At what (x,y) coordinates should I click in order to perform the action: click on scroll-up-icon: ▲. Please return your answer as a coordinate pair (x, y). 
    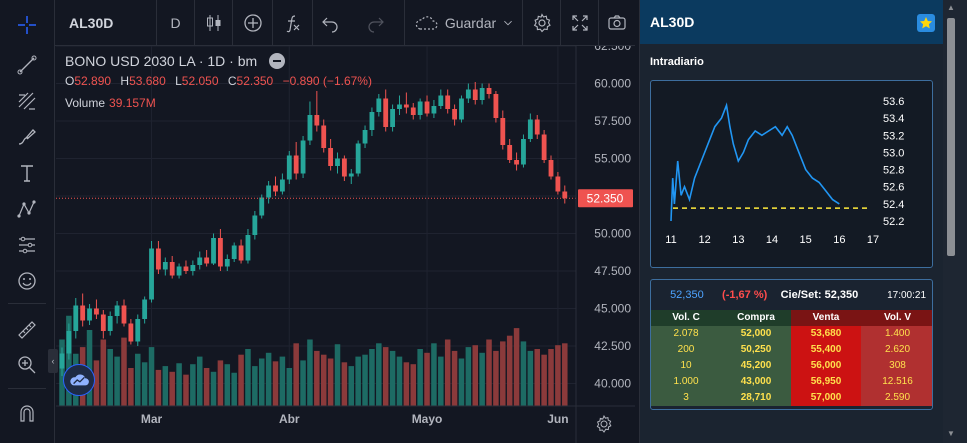
    Looking at the image, I should click on (951, 8).